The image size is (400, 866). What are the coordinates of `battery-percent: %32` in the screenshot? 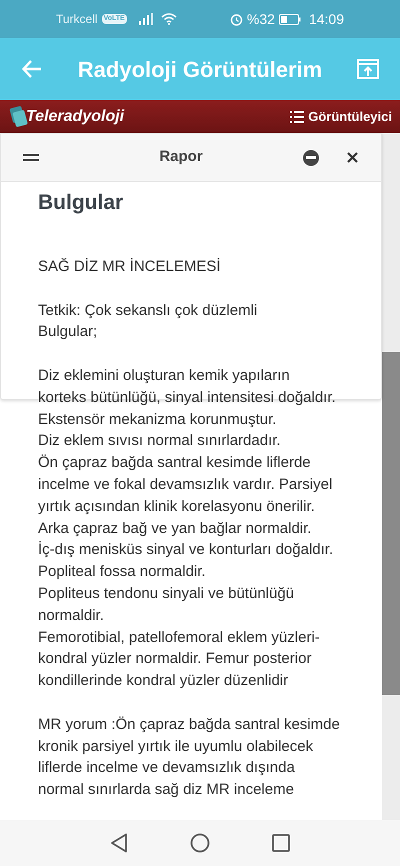 It's located at (260, 19).